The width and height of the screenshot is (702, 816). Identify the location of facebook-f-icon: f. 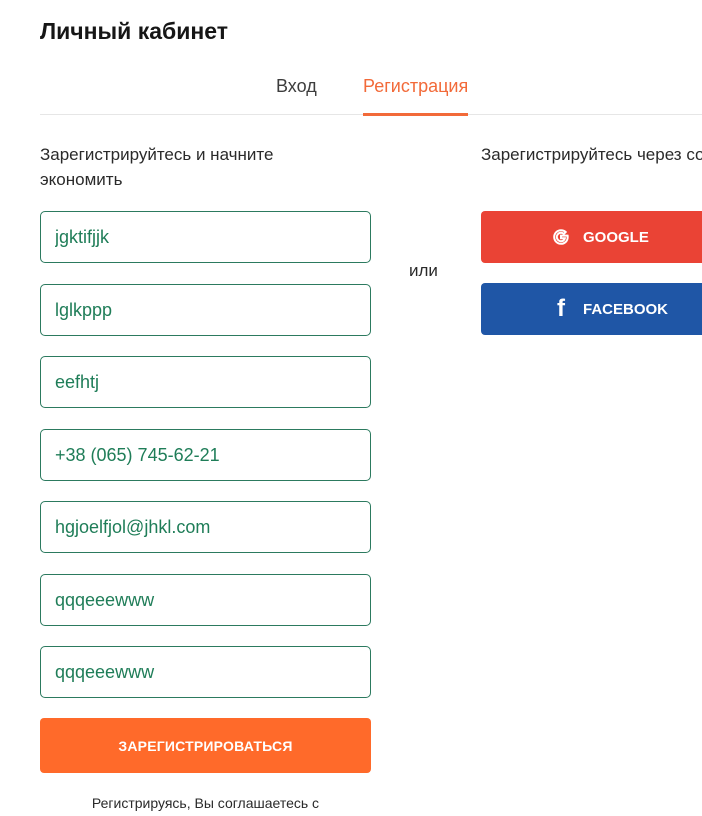
(561, 308).